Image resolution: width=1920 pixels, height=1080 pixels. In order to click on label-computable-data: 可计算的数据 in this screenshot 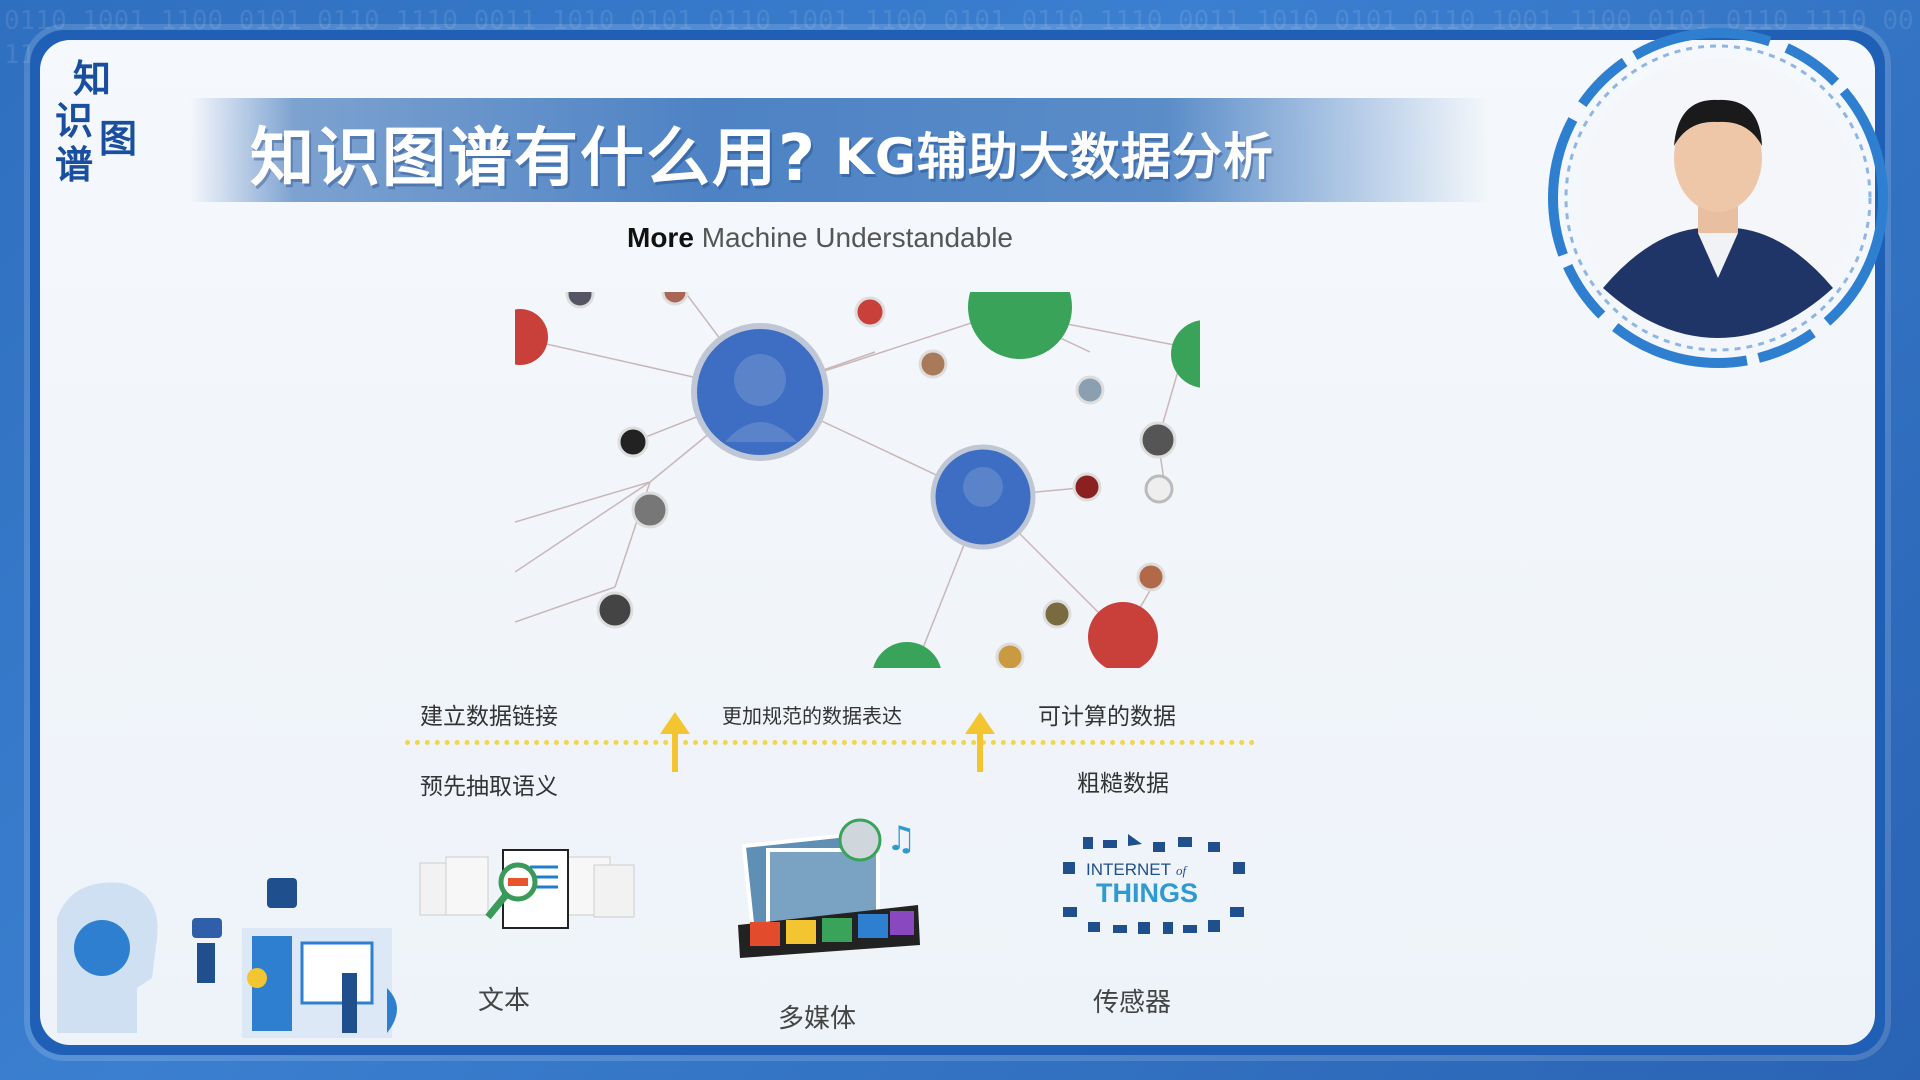, I will do `click(1107, 717)`.